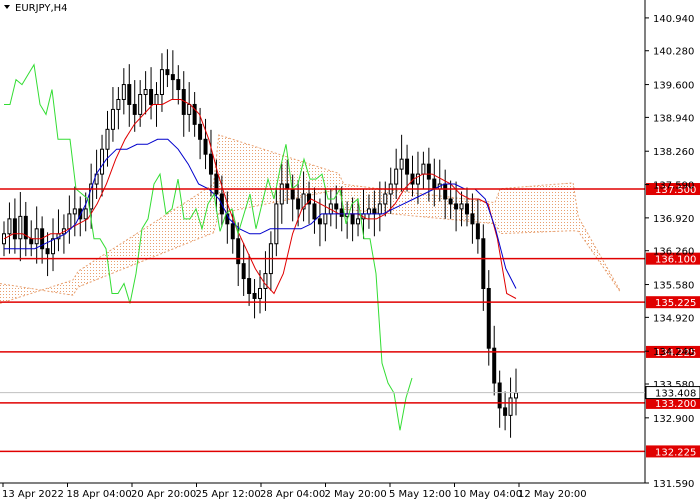  Describe the element at coordinates (673, 152) in the screenshot. I see `y-tick-label: 138.260` at that location.